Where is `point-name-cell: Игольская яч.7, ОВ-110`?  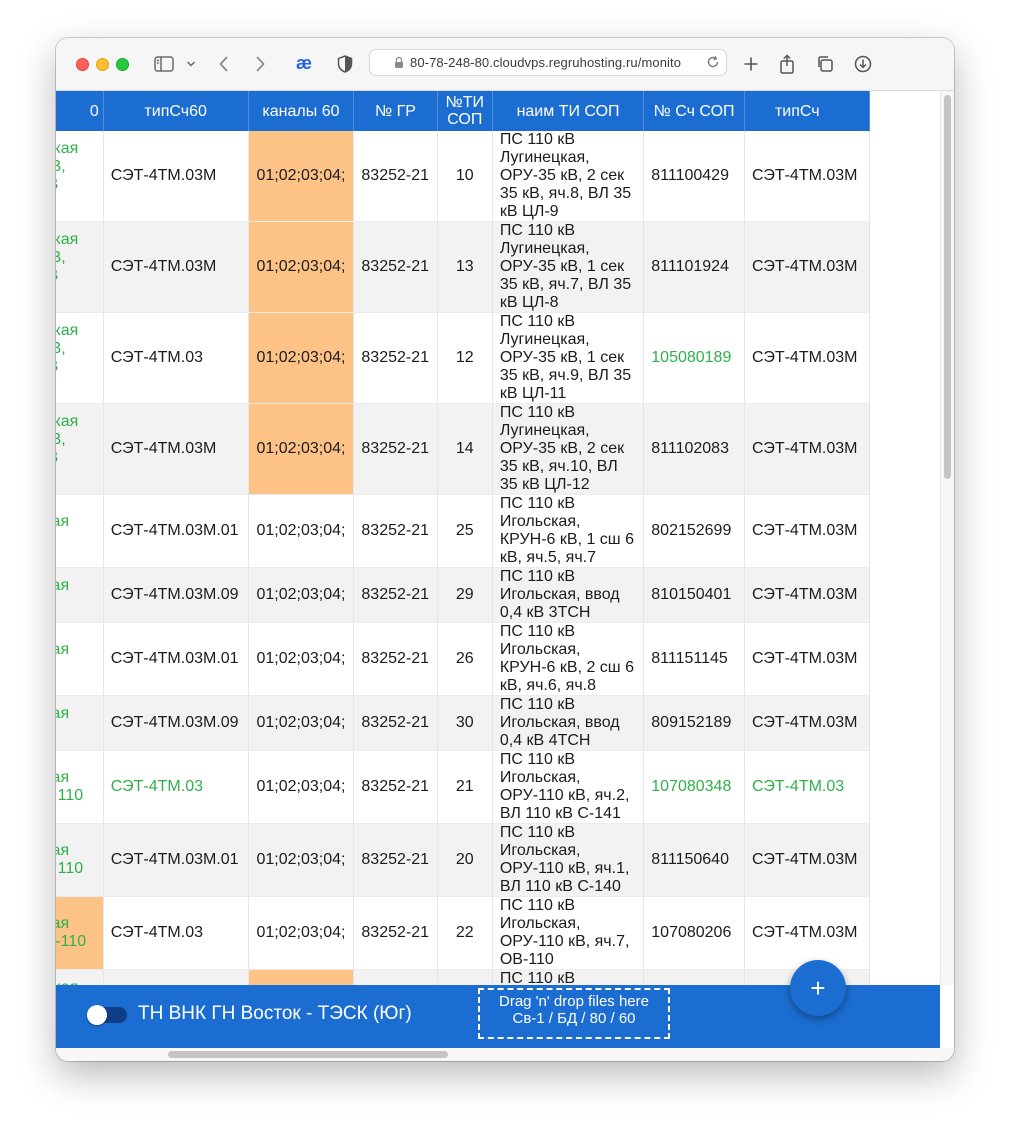
point-name-cell: Игольская яч.7, ОВ-110 is located at coordinates (80, 933).